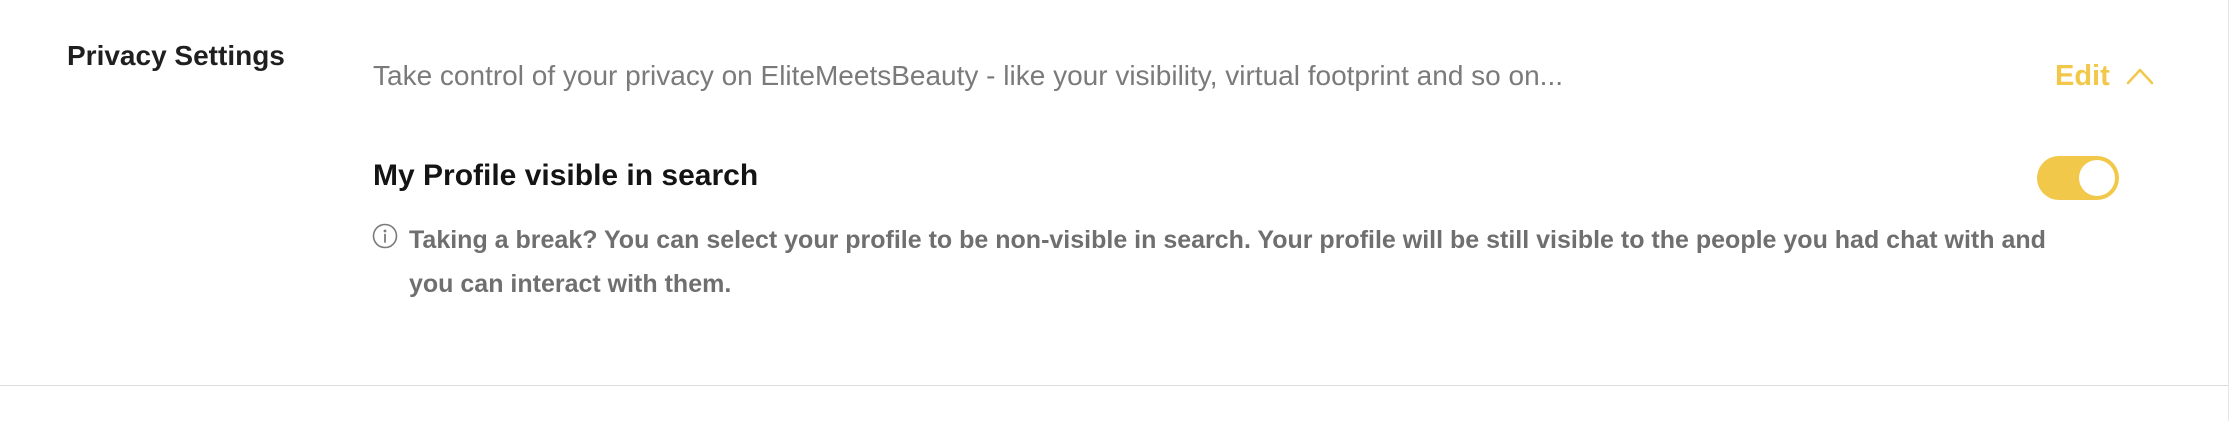 Image resolution: width=2235 pixels, height=421 pixels. What do you see at coordinates (385, 236) in the screenshot?
I see `info-icon` at bounding box center [385, 236].